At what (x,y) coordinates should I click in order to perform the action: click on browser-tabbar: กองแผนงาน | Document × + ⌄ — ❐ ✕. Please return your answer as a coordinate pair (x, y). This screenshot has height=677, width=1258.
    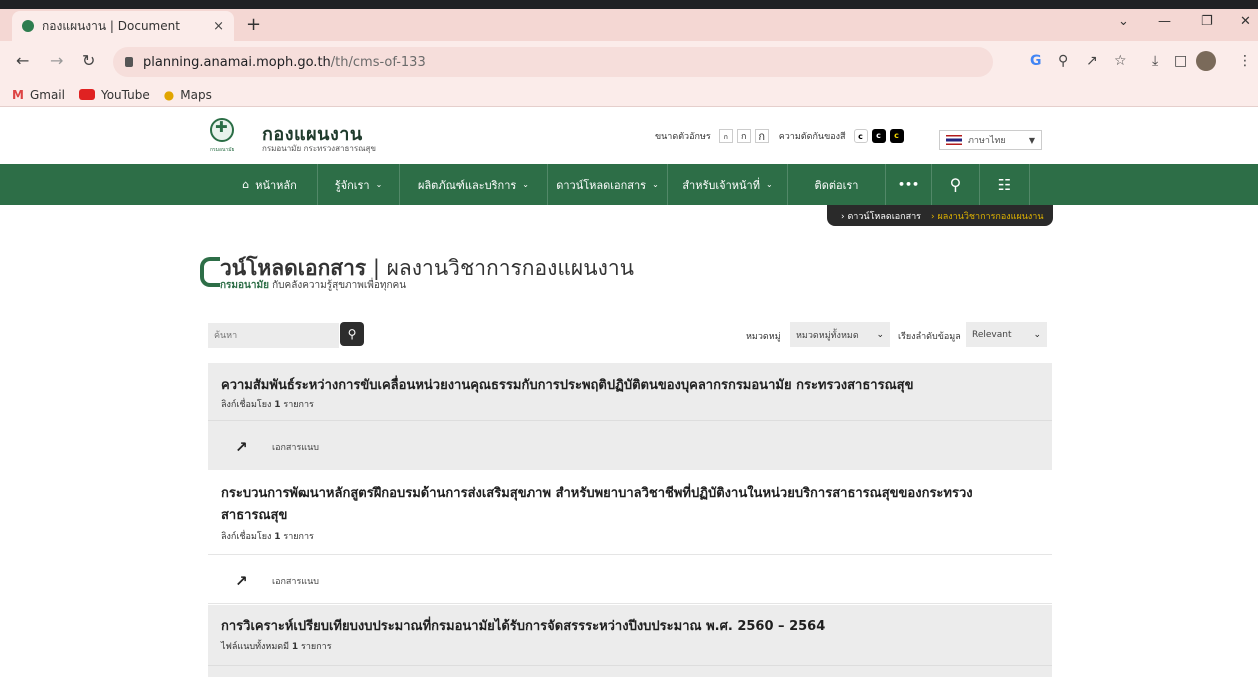
    Looking at the image, I should click on (629, 20).